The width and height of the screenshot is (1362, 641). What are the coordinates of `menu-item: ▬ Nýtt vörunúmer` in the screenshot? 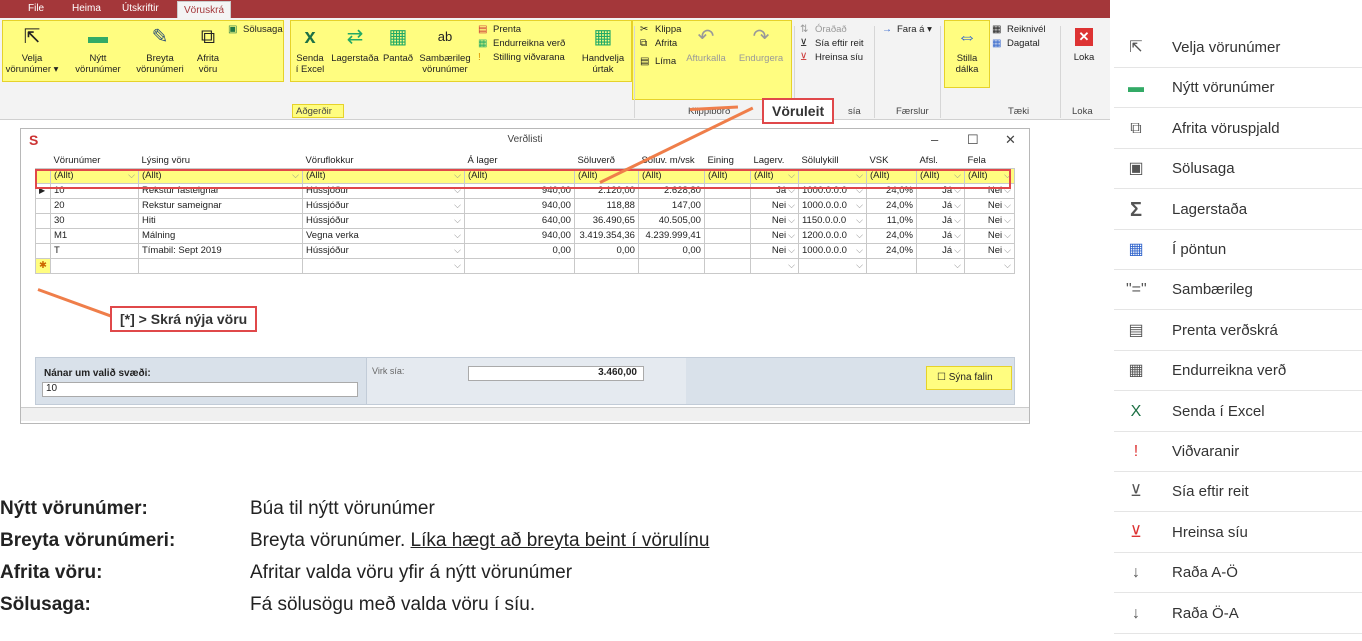 It's located at (1238, 88).